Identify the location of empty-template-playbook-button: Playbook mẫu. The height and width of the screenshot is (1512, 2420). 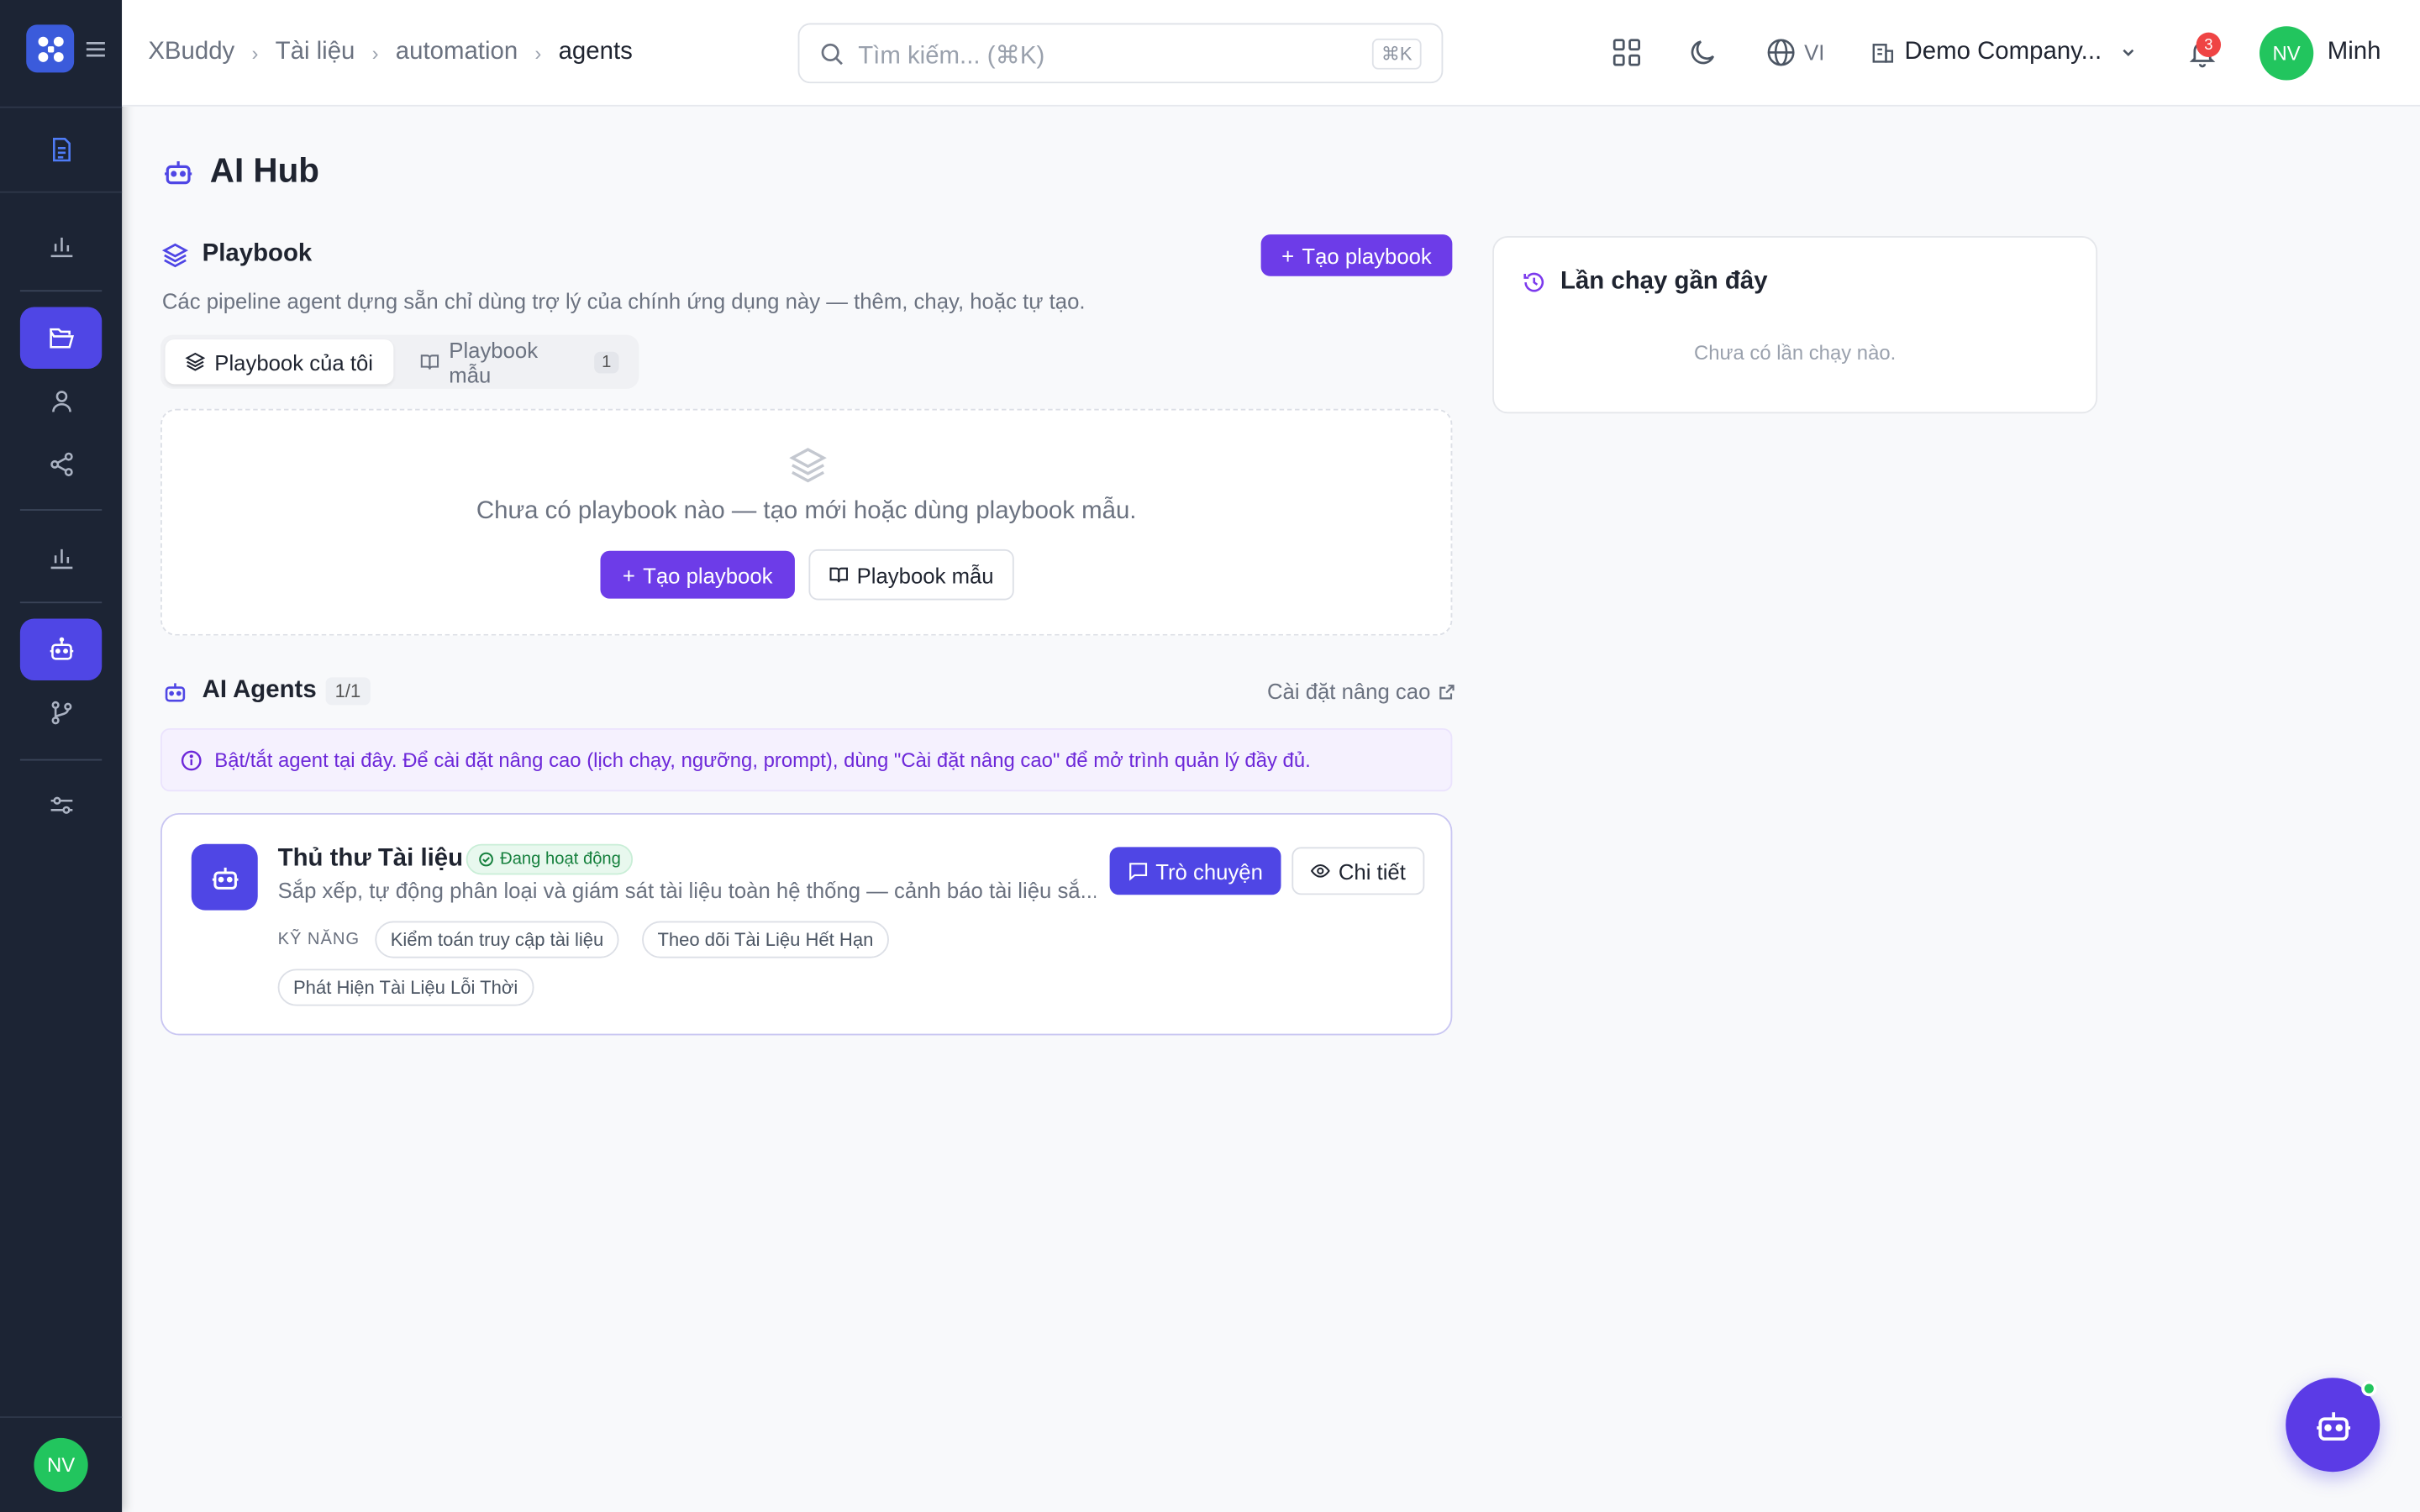
(911, 575).